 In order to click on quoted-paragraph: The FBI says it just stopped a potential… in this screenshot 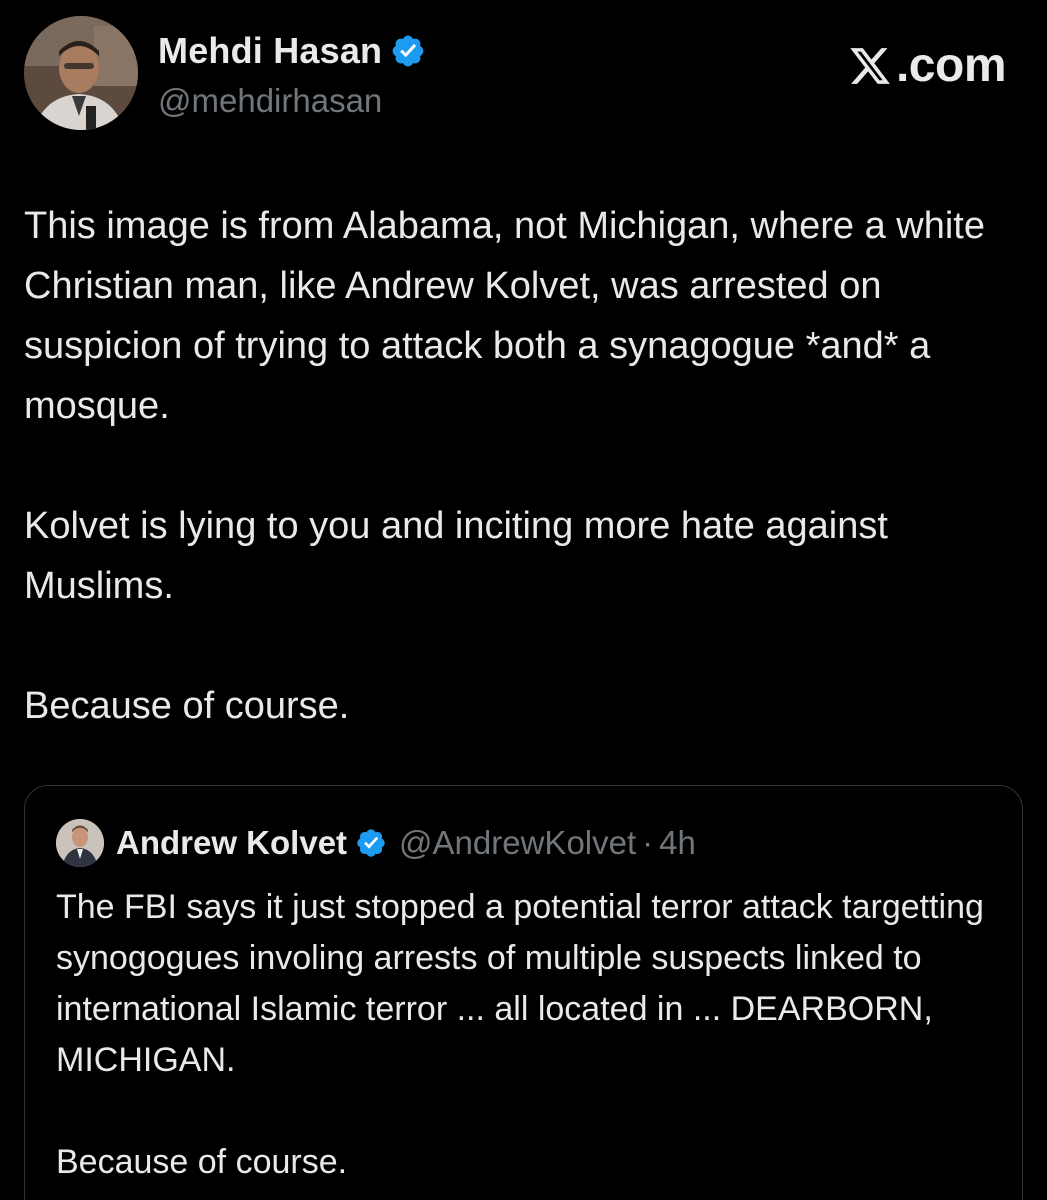, I will do `click(520, 983)`.